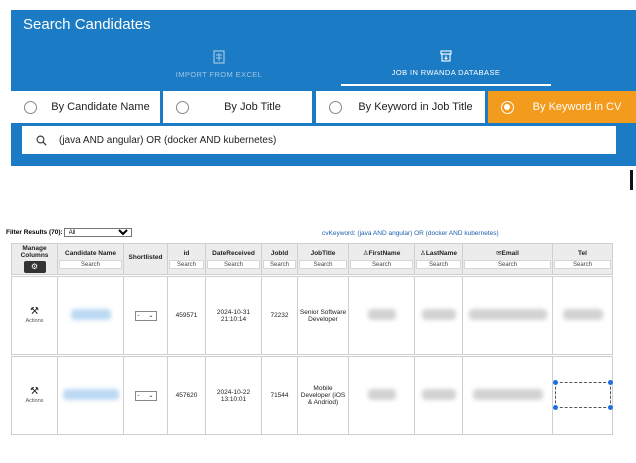  I want to click on edge-marker, so click(631, 180).